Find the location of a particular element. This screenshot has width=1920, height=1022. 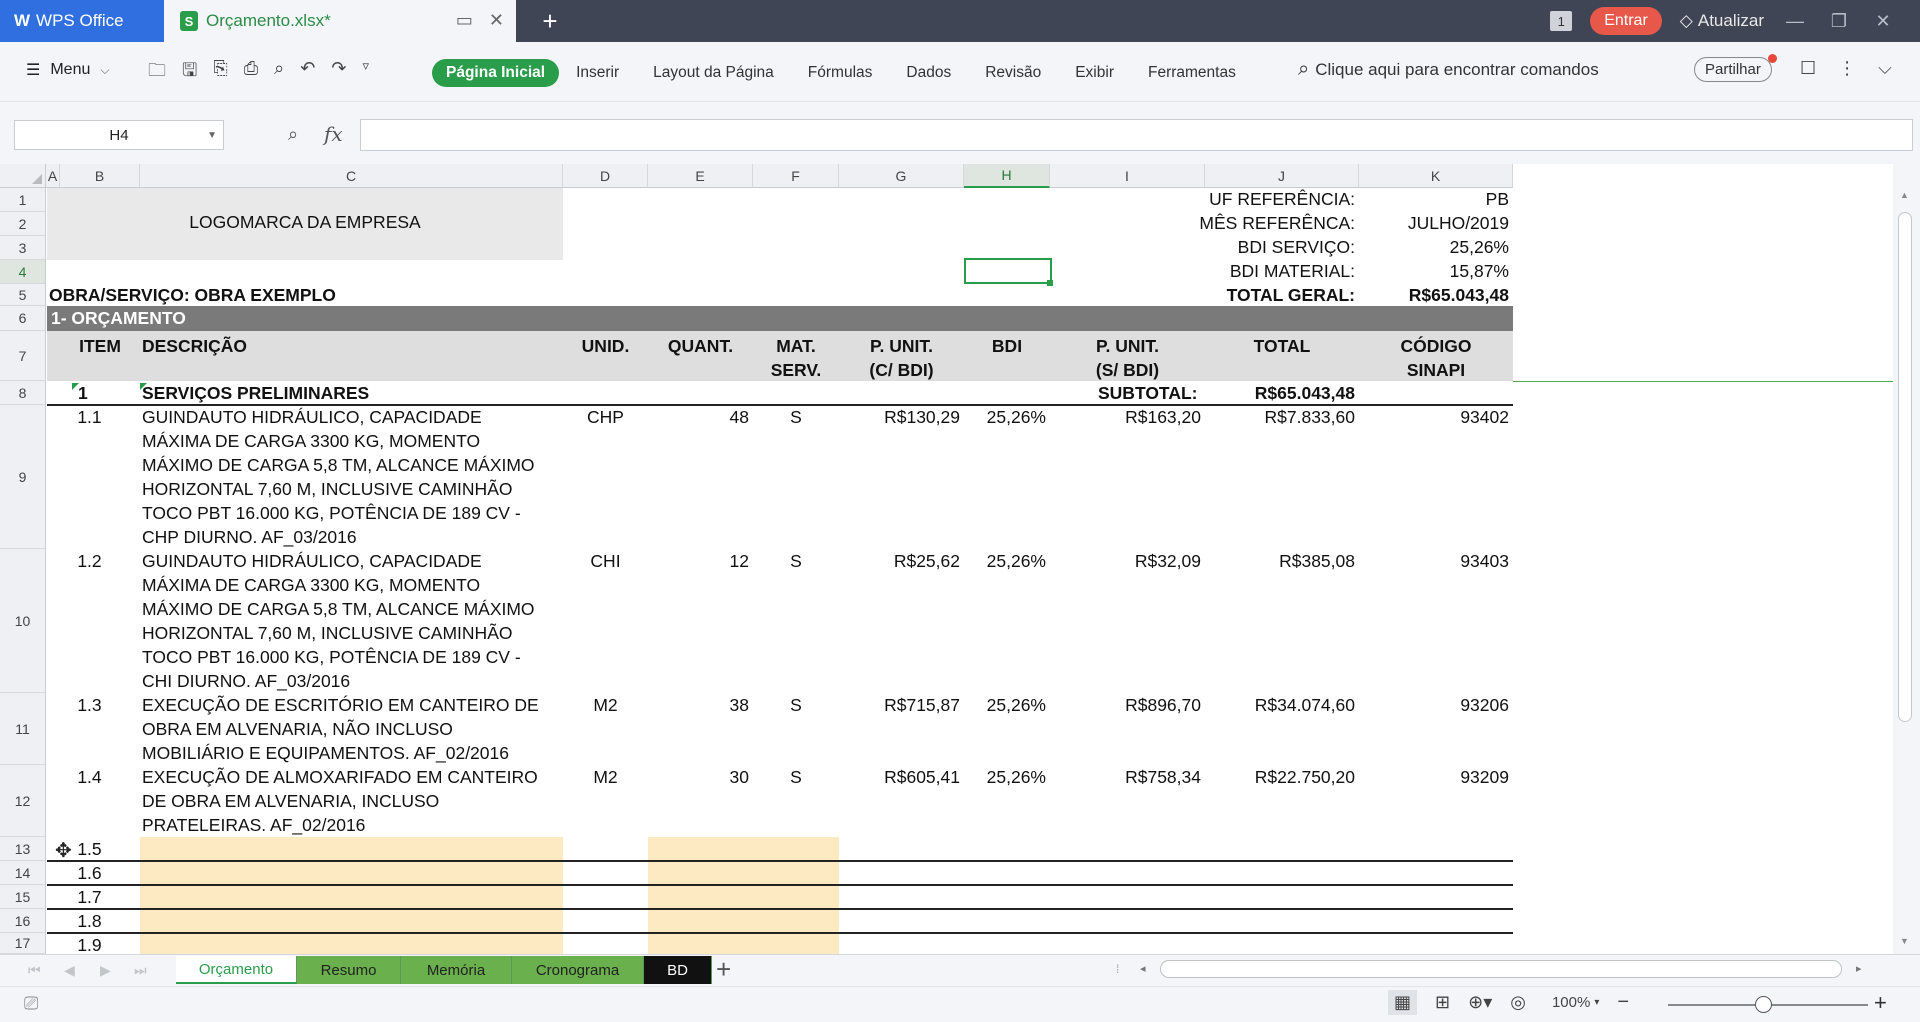

group-desc: SERVIÇOS PRELIMINARES is located at coordinates (256, 393).